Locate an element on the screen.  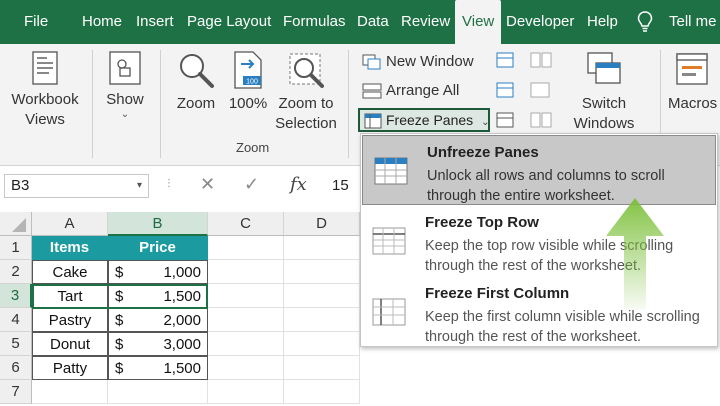
freeze-panes-icon is located at coordinates (373, 121).